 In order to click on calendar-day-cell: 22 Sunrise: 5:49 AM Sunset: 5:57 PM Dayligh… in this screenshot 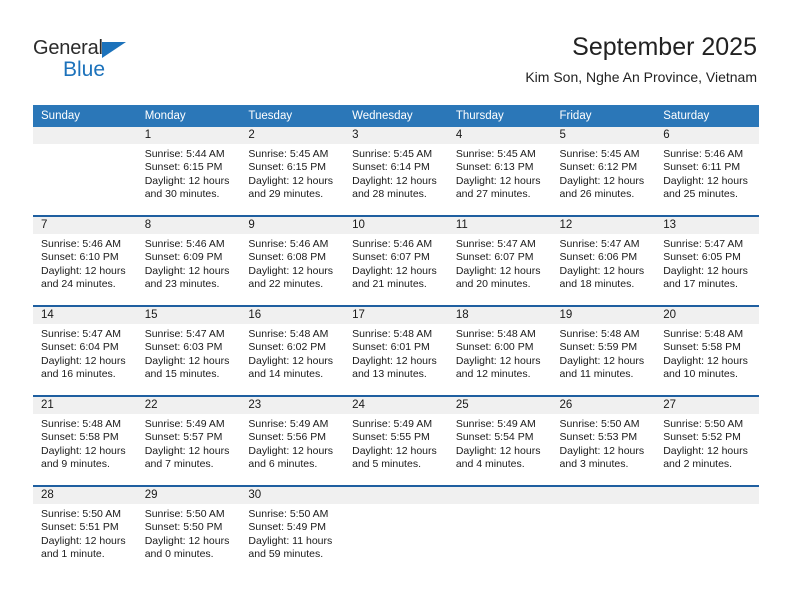, I will do `click(188, 440)`.